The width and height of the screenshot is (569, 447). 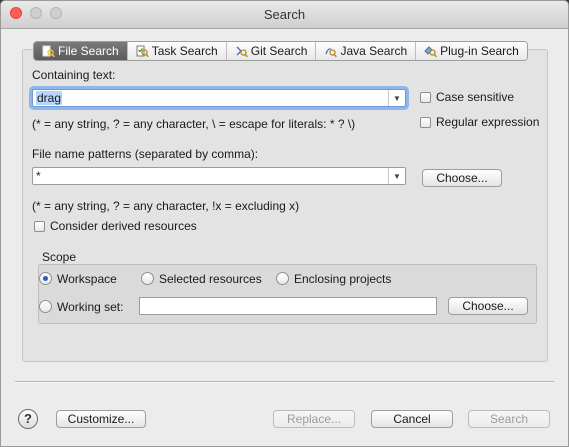 What do you see at coordinates (219, 176) in the screenshot?
I see `file-patterns-combo: * ▼` at bounding box center [219, 176].